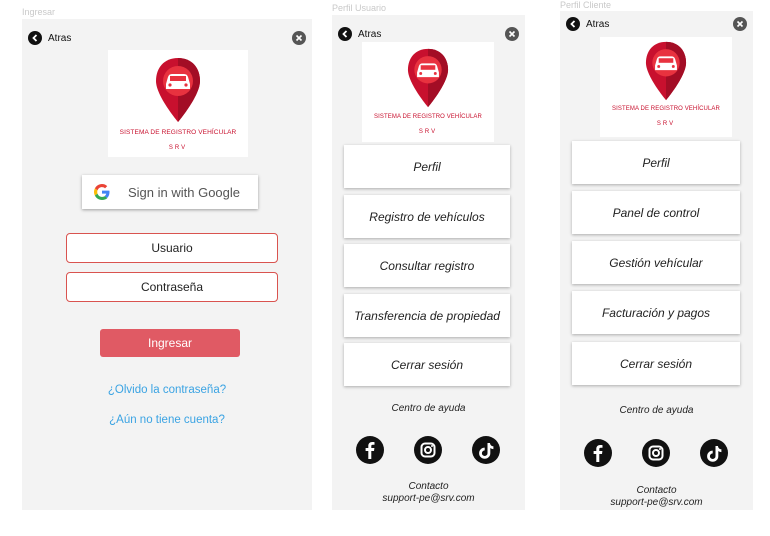 The height and width of the screenshot is (536, 770). I want to click on password-field: Contraseña, so click(172, 287).